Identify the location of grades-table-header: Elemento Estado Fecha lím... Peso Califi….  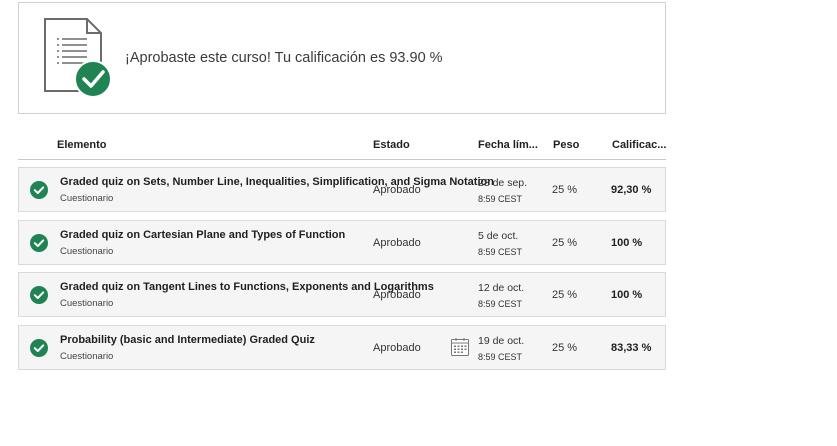
(342, 146).